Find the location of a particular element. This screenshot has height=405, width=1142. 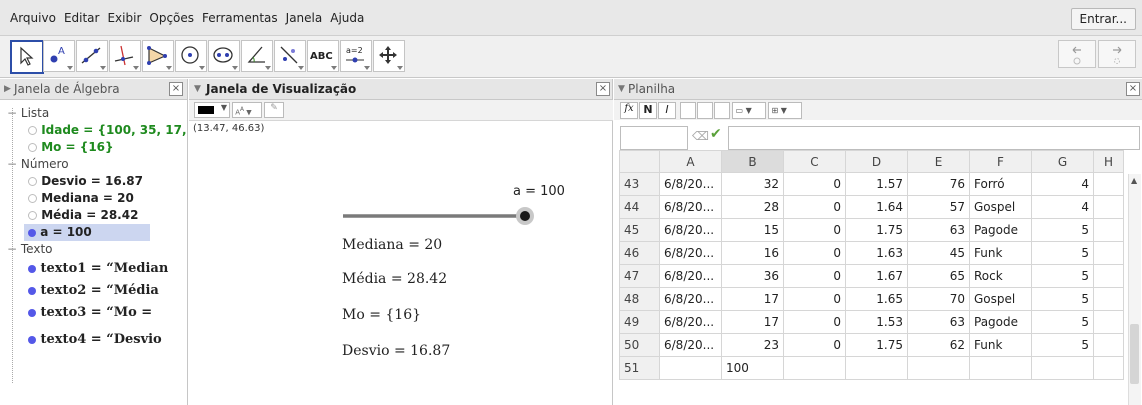

point-tool-button: A is located at coordinates (59, 56).